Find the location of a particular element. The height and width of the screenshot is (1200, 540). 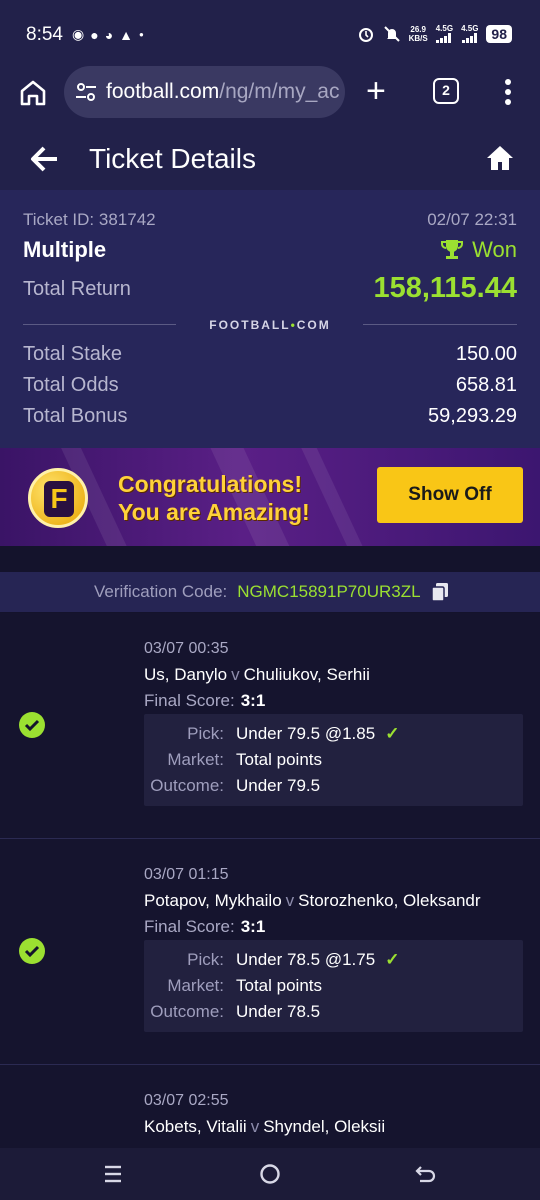

url-text: football.com/ng/m/my_ac is located at coordinates (223, 91).